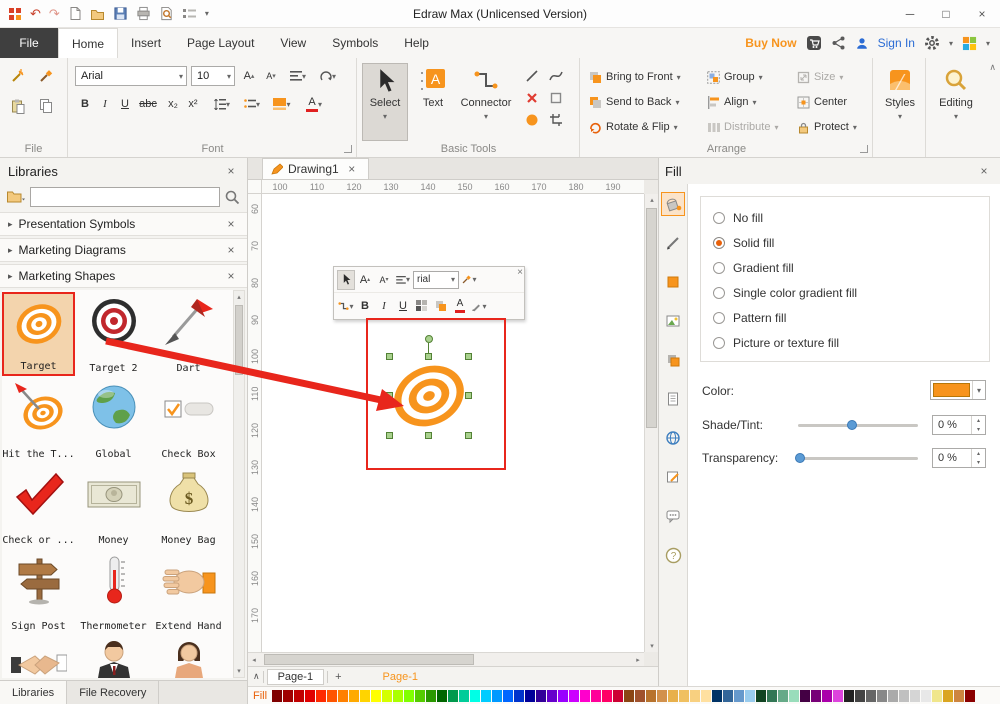 This screenshot has height=704, width=1000. Describe the element at coordinates (34, 692) in the screenshot. I see `tab-libraries: Libraries` at that location.